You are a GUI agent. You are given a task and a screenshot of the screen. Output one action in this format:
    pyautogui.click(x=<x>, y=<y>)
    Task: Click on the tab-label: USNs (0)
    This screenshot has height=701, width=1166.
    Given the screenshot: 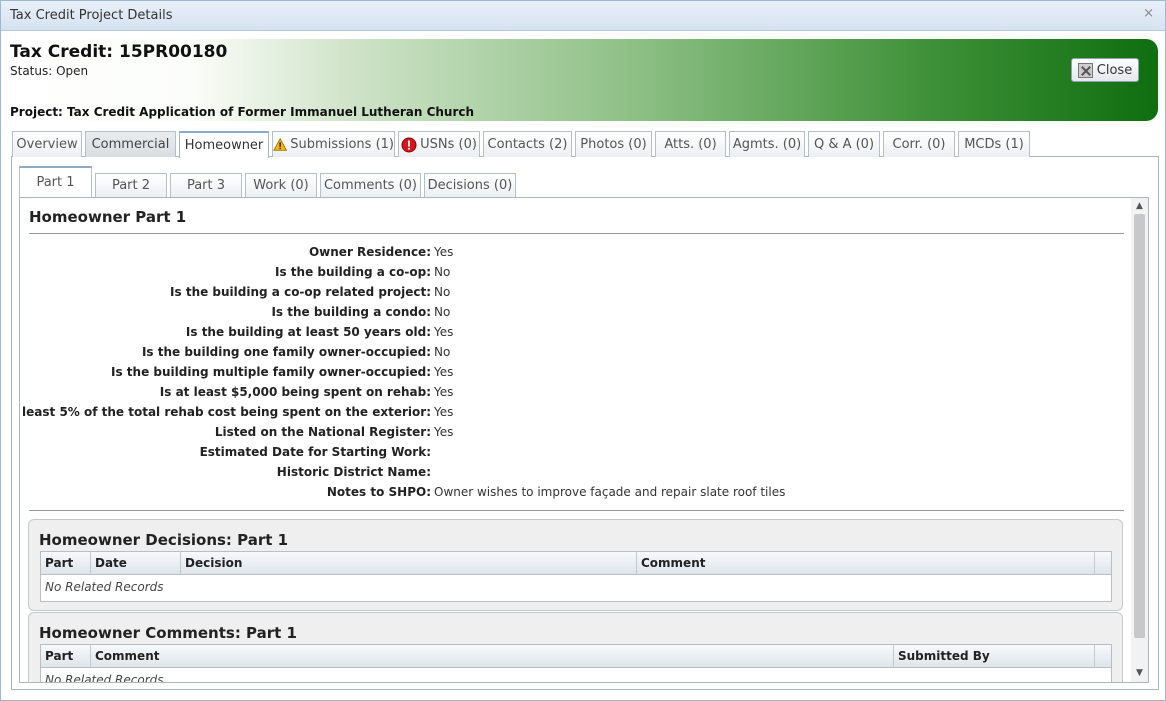 What is the action you would take?
    pyautogui.click(x=448, y=144)
    